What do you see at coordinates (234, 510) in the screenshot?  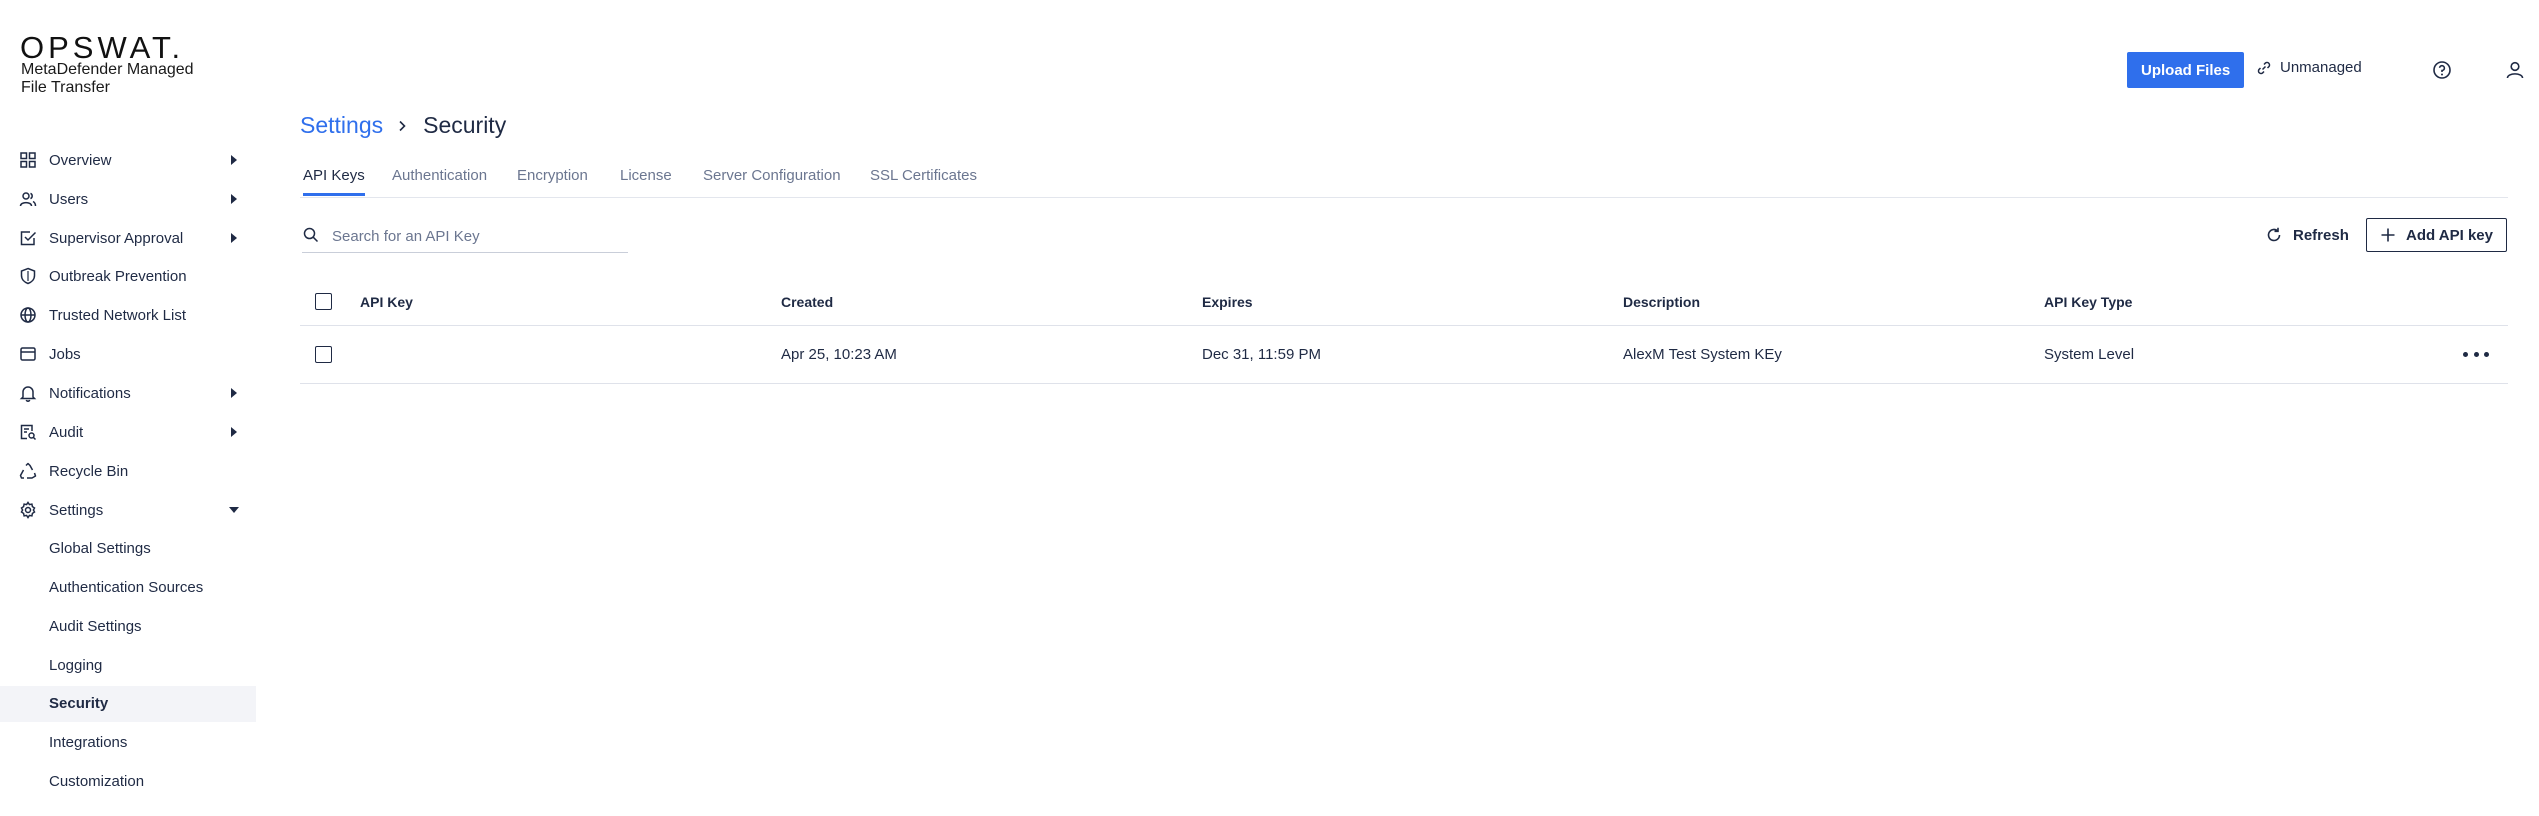 I see `caret-down-icon` at bounding box center [234, 510].